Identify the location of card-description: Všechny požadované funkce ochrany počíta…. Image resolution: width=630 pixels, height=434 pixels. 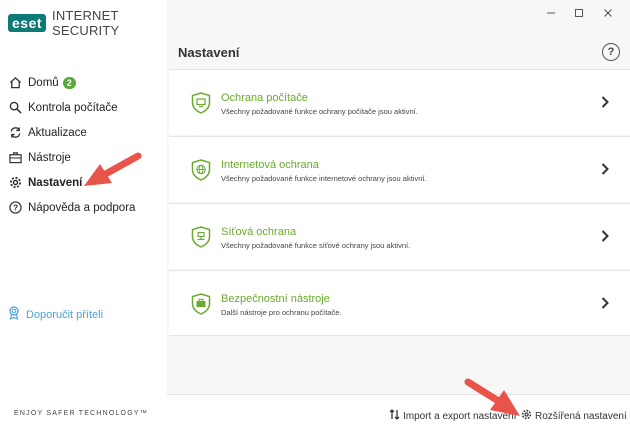
(319, 111).